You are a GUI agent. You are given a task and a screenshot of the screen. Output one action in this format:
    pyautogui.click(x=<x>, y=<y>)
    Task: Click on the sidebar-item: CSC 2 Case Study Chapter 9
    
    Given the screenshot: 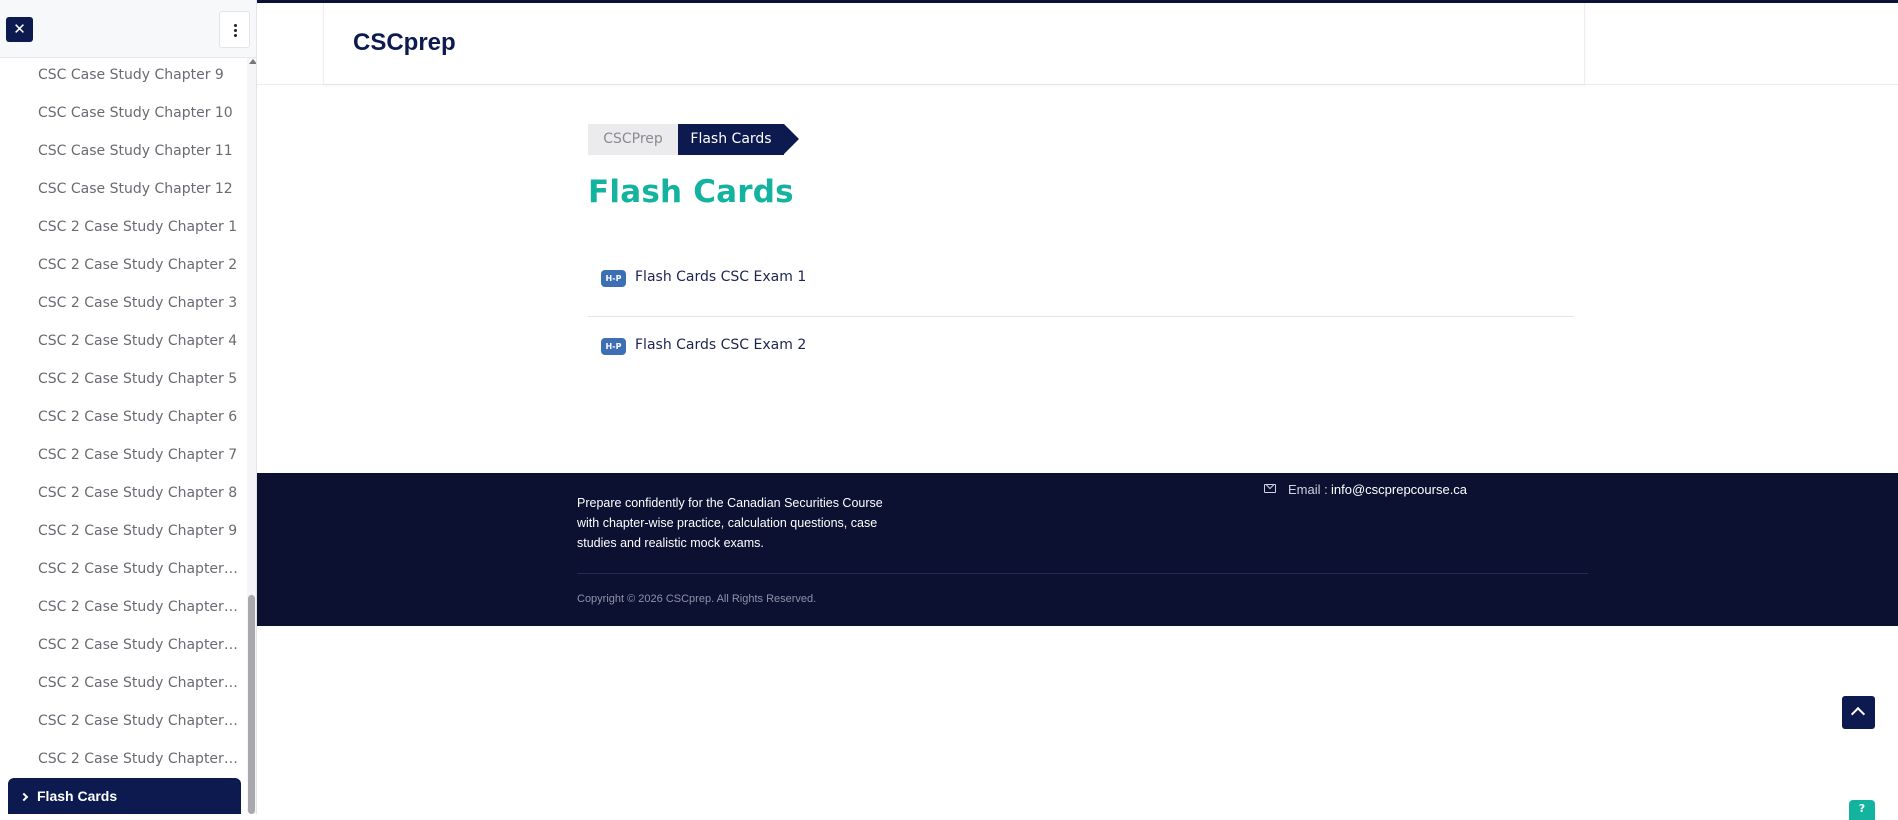 What is the action you would take?
    pyautogui.click(x=119, y=533)
    